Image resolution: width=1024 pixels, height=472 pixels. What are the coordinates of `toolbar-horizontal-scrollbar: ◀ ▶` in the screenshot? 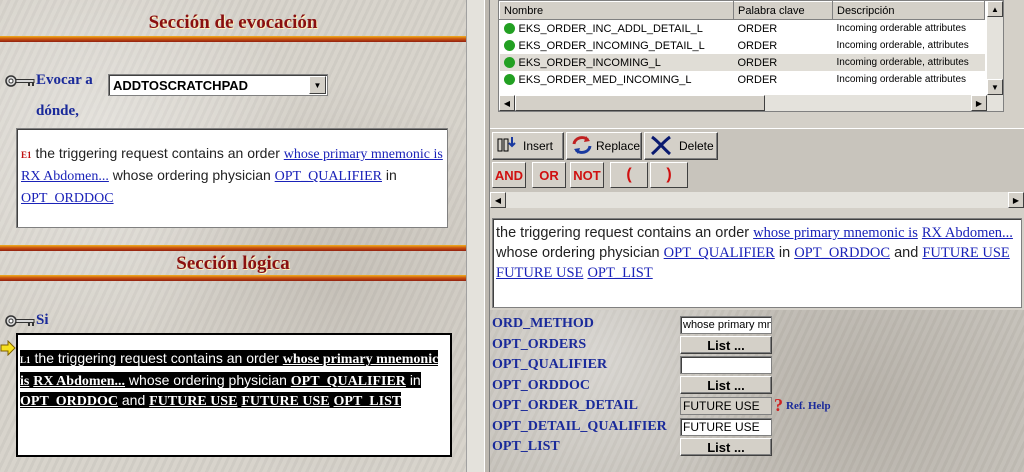 It's located at (757, 200).